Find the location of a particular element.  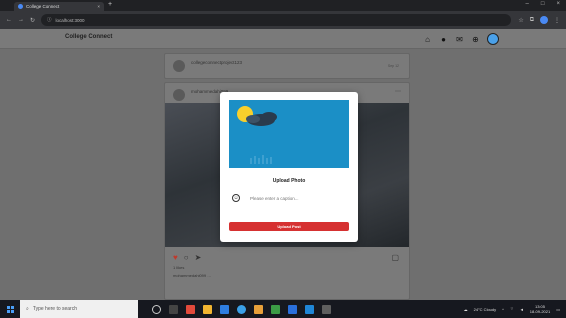

volume-icon: ◄ is located at coordinates (522, 309).